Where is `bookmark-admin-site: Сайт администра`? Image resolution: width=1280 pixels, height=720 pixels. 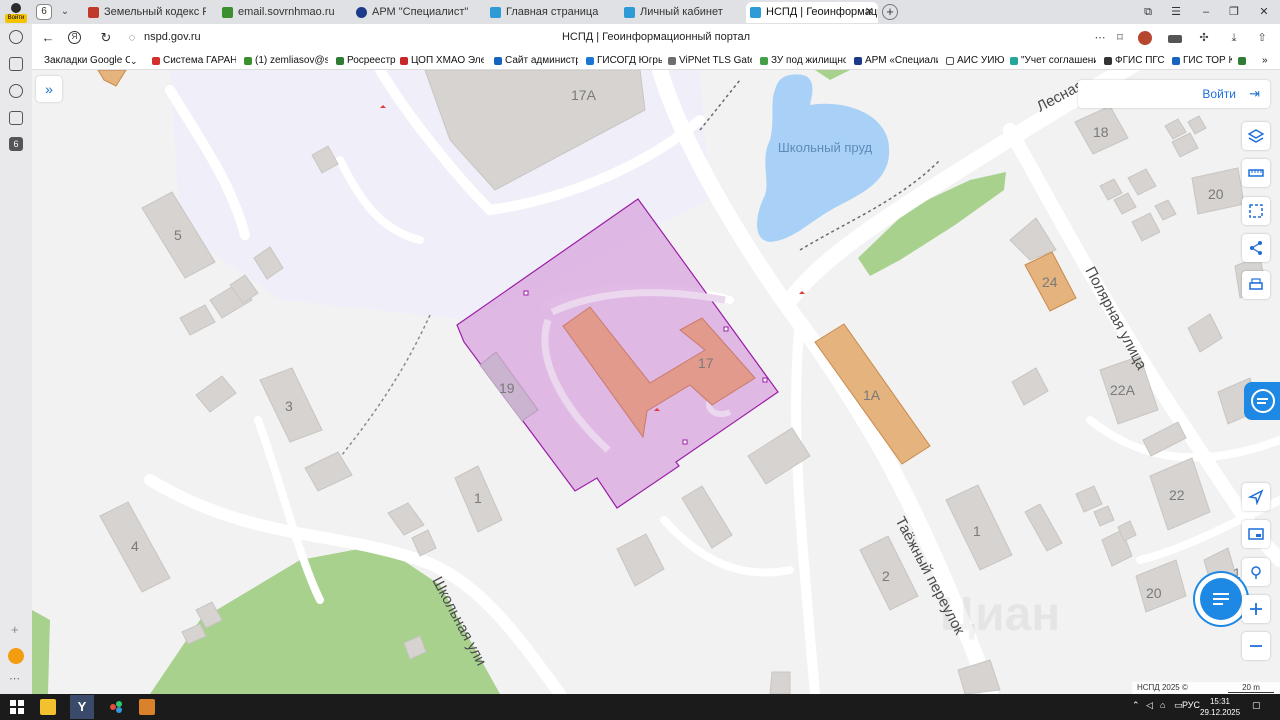 bookmark-admin-site: Сайт администра is located at coordinates (536, 61).